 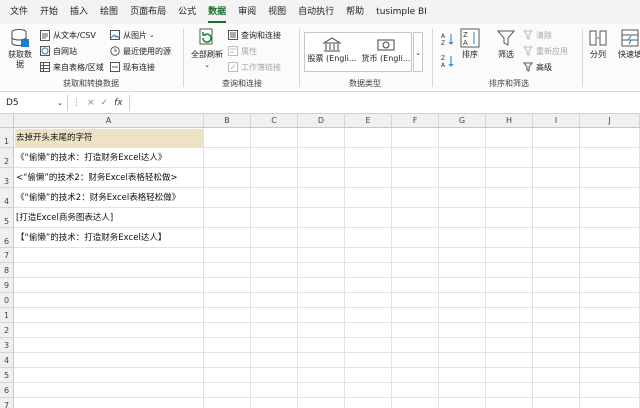 I want to click on tab-10: 帮助, so click(x=355, y=12).